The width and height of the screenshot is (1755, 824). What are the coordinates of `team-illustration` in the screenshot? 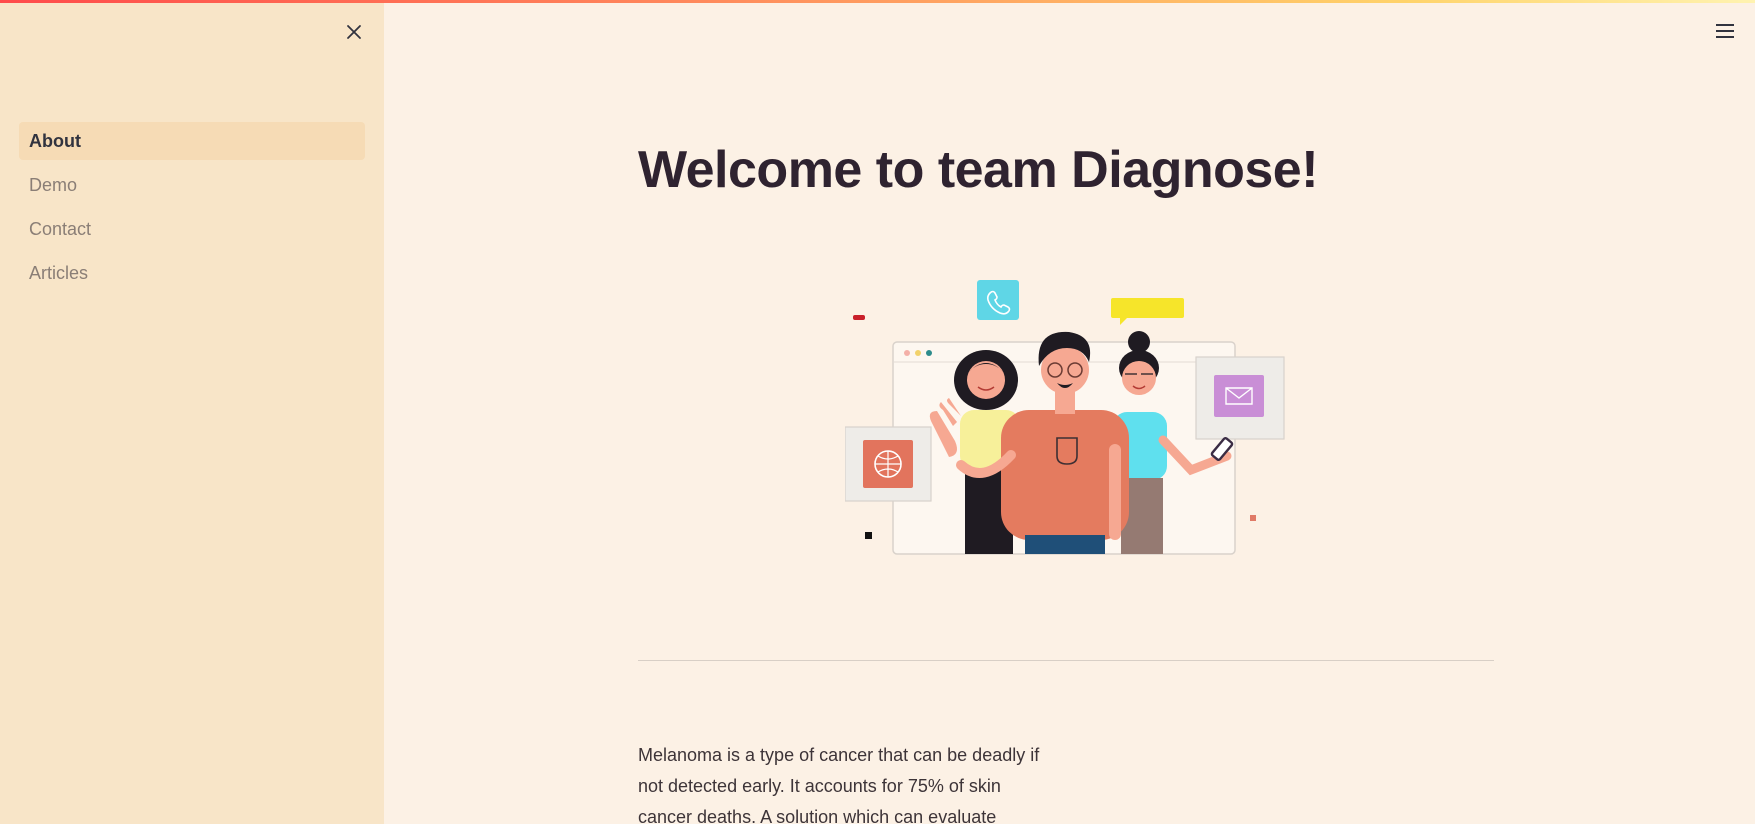 It's located at (1065, 417).